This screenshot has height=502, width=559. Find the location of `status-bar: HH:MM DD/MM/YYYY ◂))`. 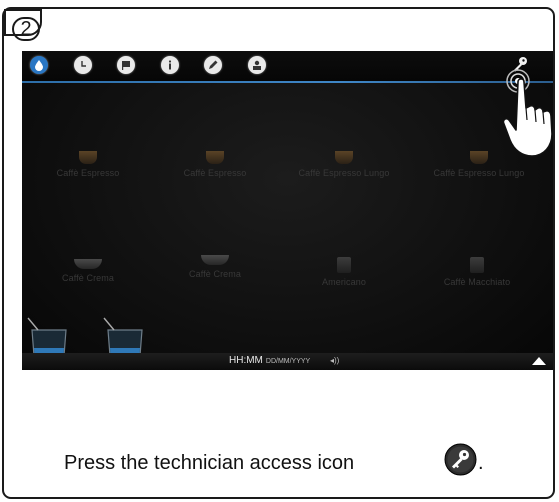

status-bar: HH:MM DD/MM/YYYY ◂)) is located at coordinates (287, 361).